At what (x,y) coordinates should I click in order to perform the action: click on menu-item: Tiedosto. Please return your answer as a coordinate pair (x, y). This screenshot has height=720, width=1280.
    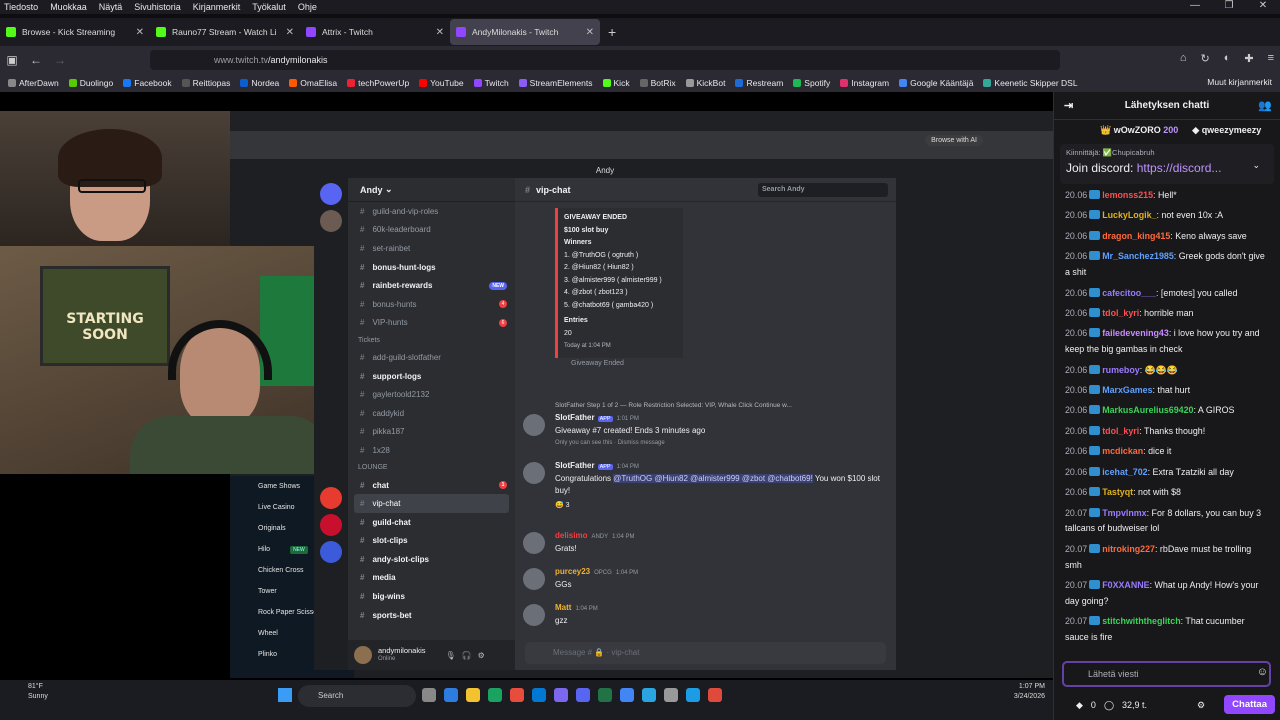
    Looking at the image, I should click on (21, 7).